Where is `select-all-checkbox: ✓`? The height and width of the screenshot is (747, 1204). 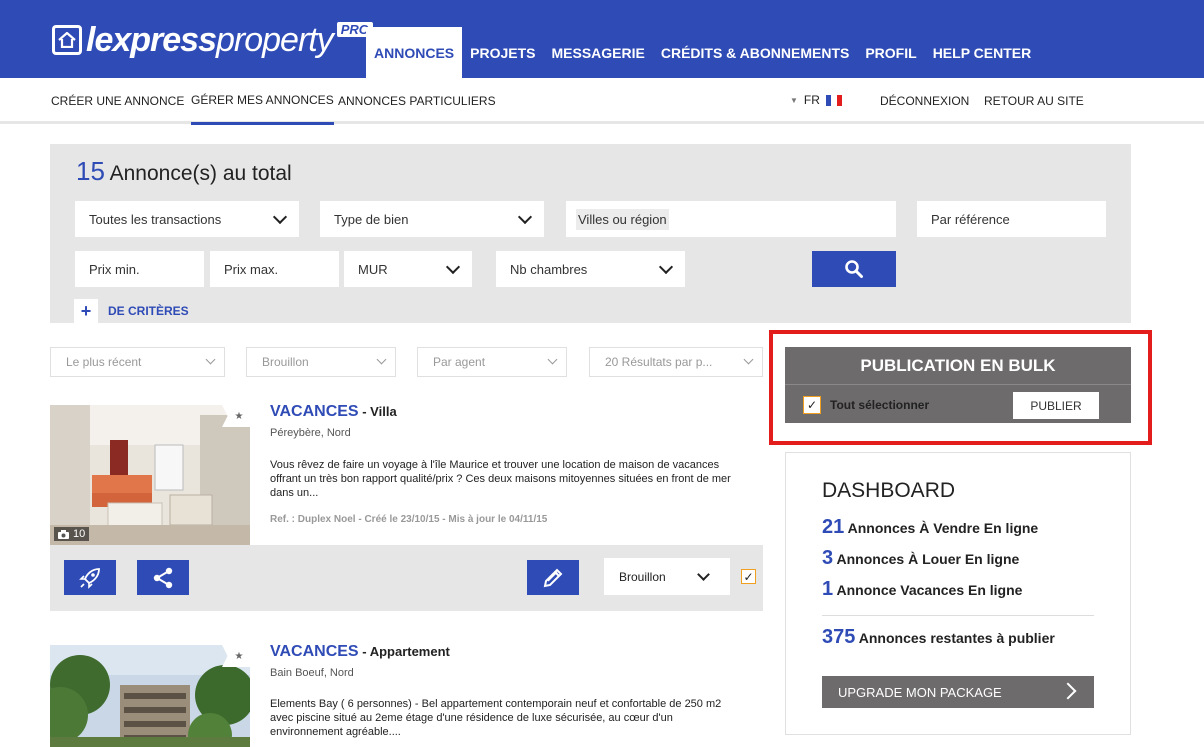
select-all-checkbox: ✓ is located at coordinates (812, 405).